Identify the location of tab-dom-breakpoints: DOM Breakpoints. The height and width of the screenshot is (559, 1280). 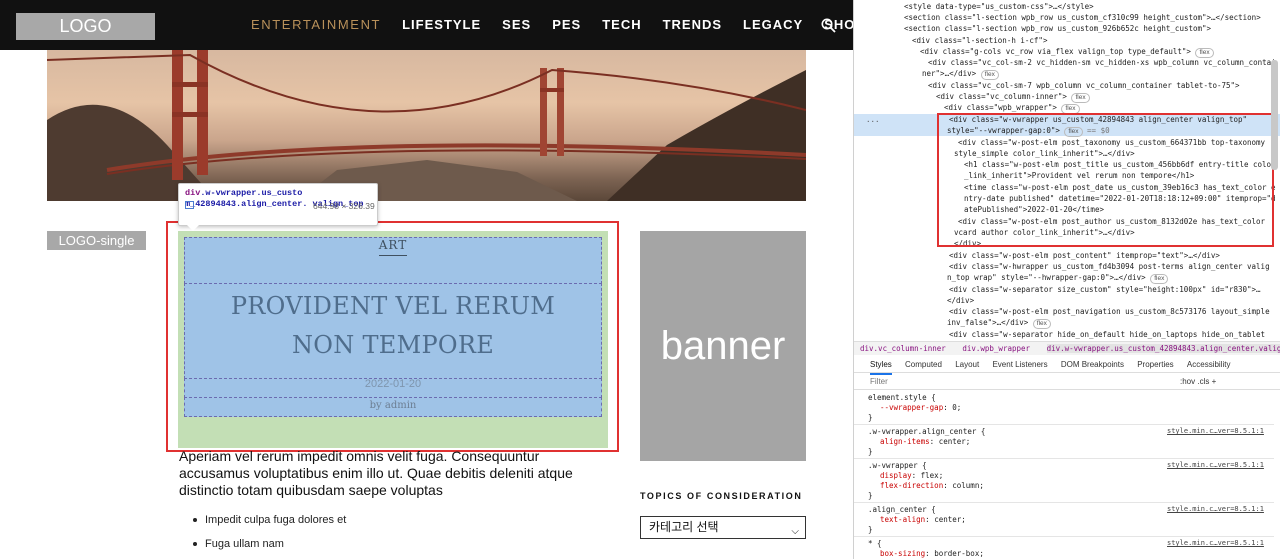
(1092, 364).